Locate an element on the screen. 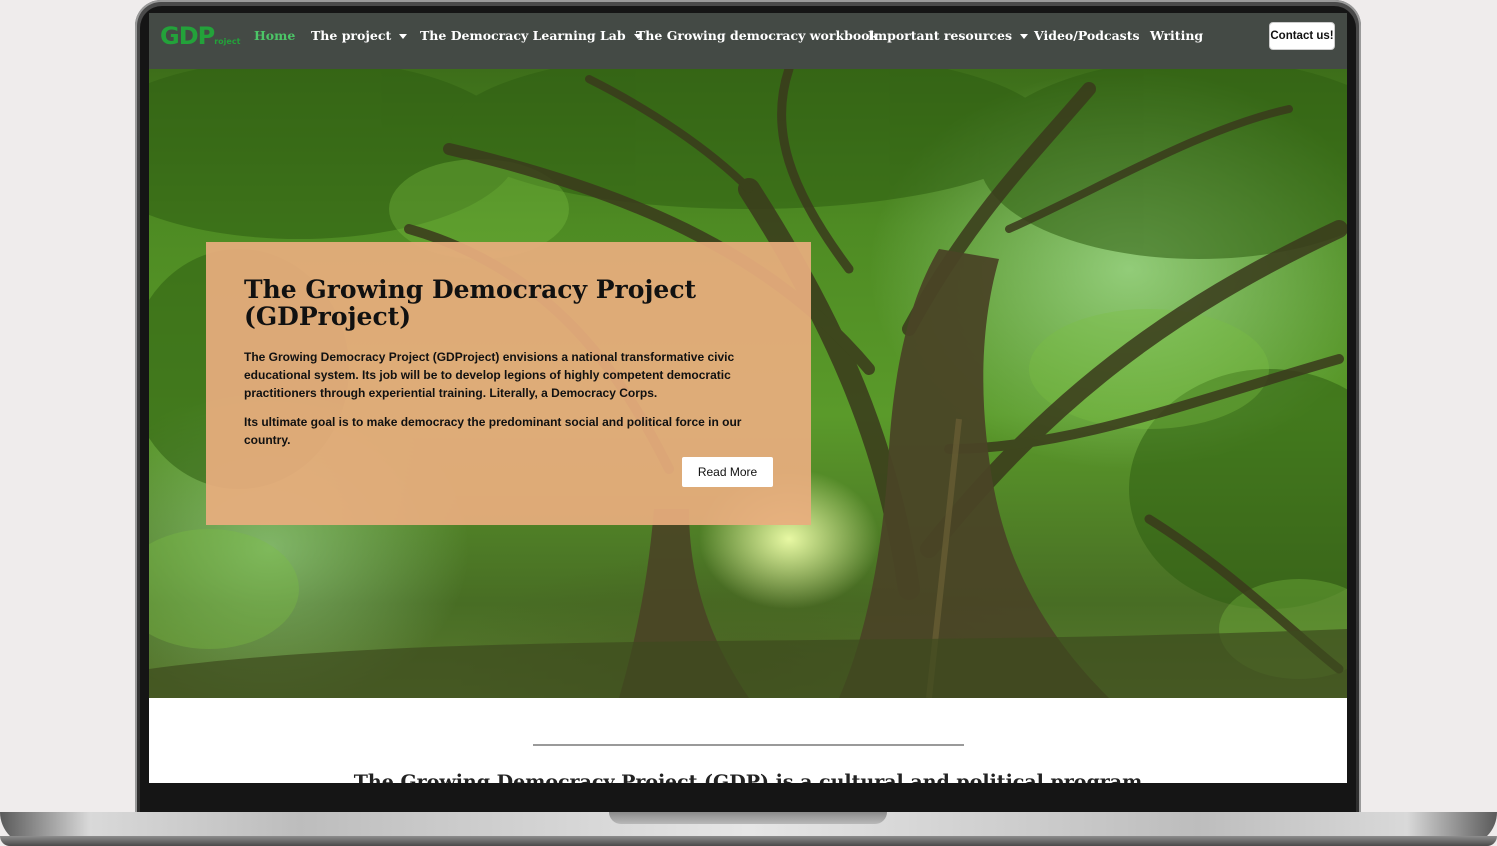  nav-label: The Growing democracy workbook is located at coordinates (757, 35).